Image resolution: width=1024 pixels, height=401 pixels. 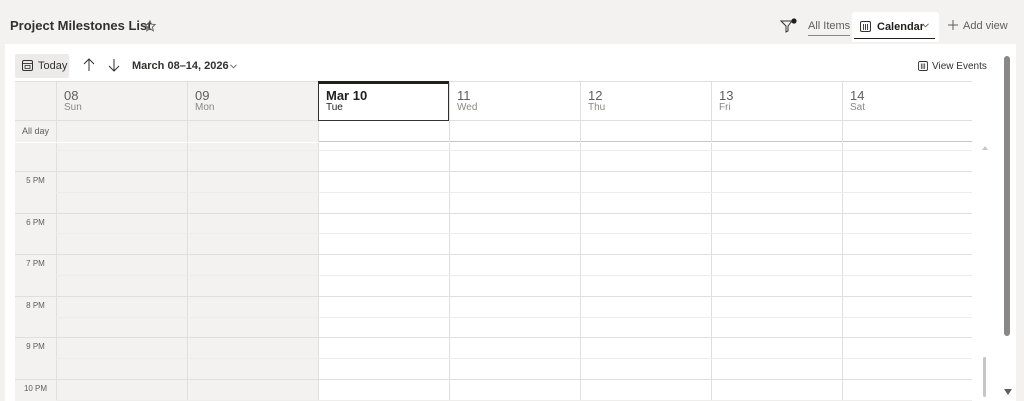 I want to click on hour-label: 5 PM, so click(x=35, y=180).